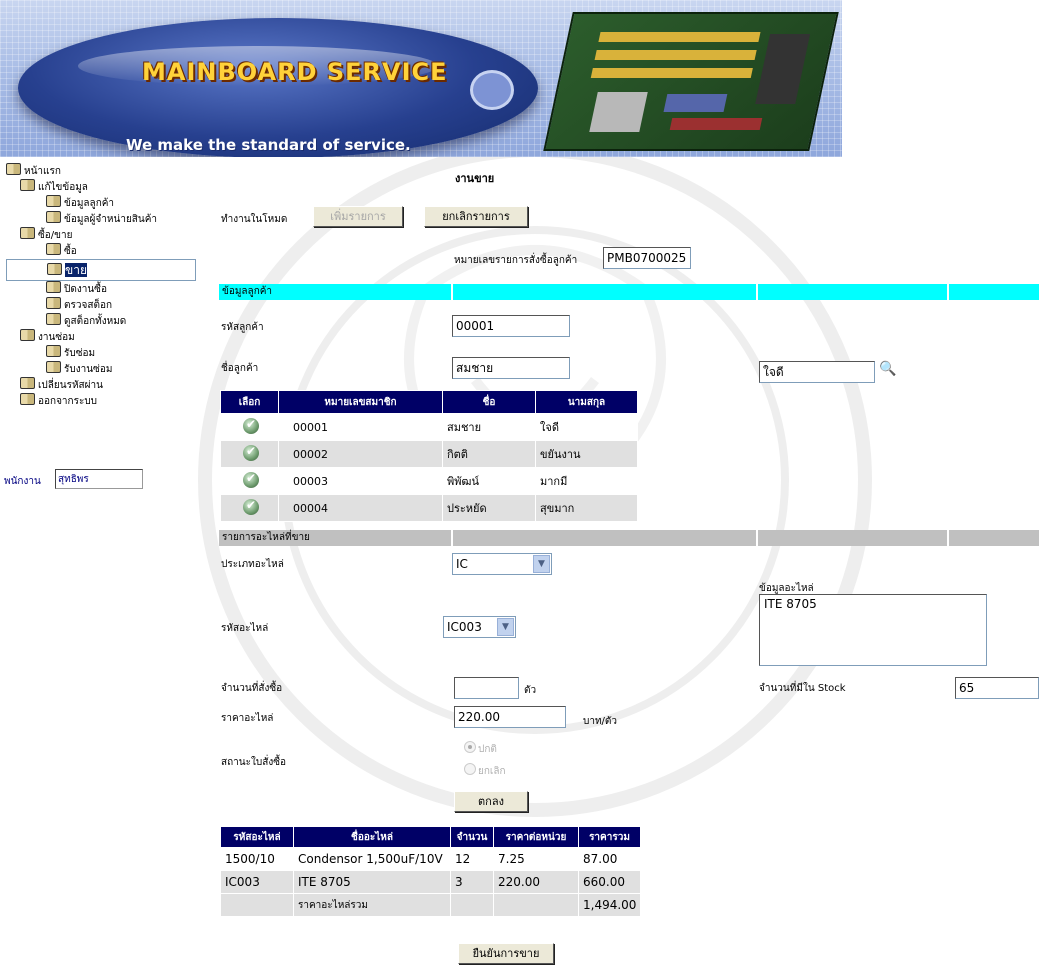  What do you see at coordinates (101, 337) in the screenshot?
I see `sidebar-item: งานซ่อม` at bounding box center [101, 337].